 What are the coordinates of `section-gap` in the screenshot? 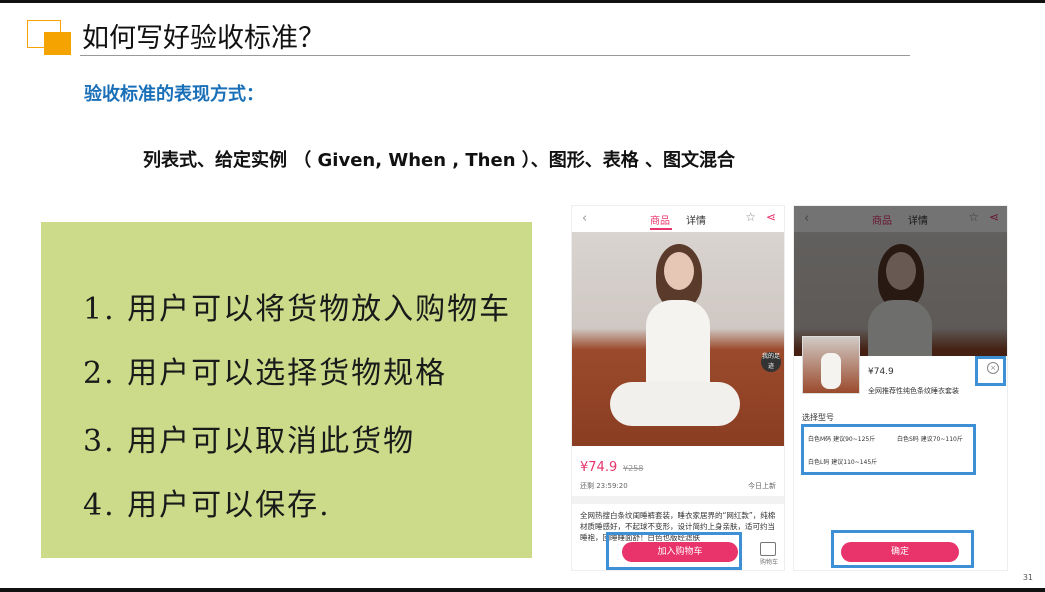 It's located at (678, 500).